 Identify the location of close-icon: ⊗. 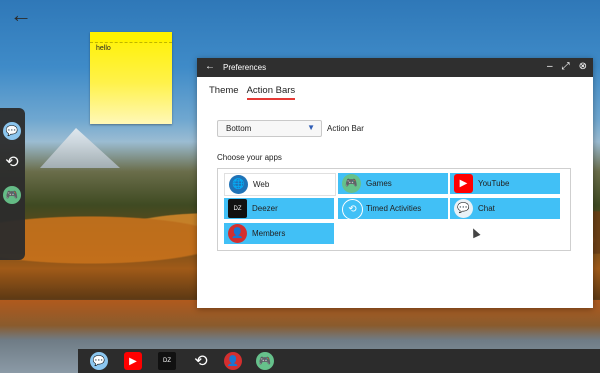
(583, 67).